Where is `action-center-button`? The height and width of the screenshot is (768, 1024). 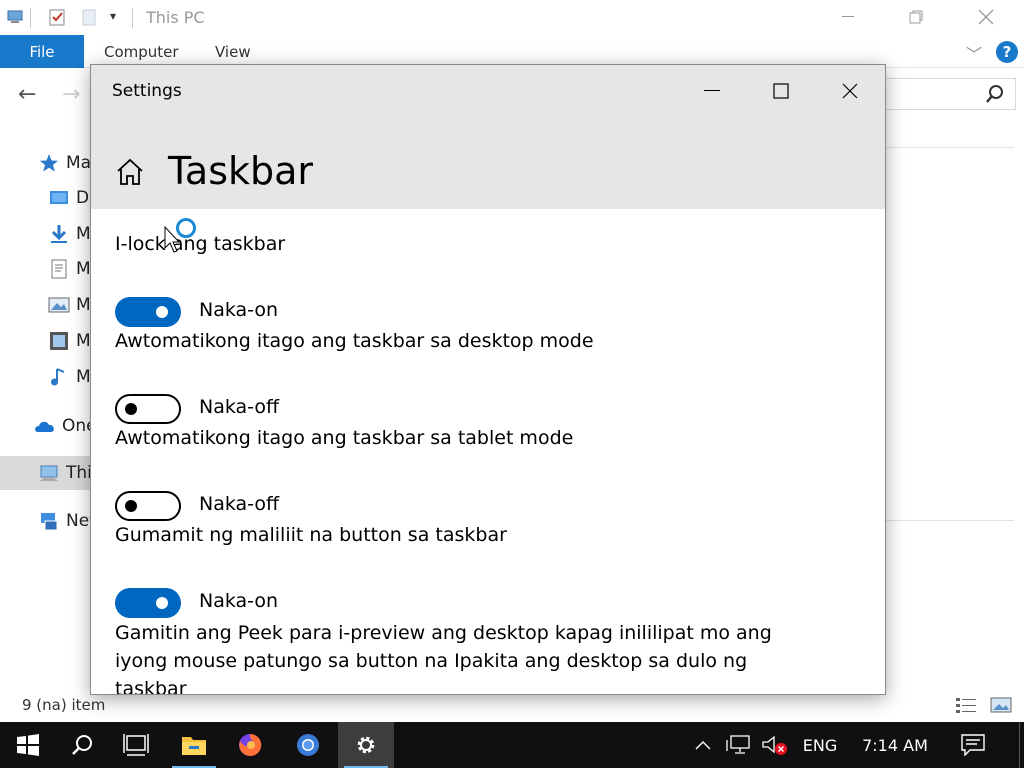
action-center-button is located at coordinates (973, 745).